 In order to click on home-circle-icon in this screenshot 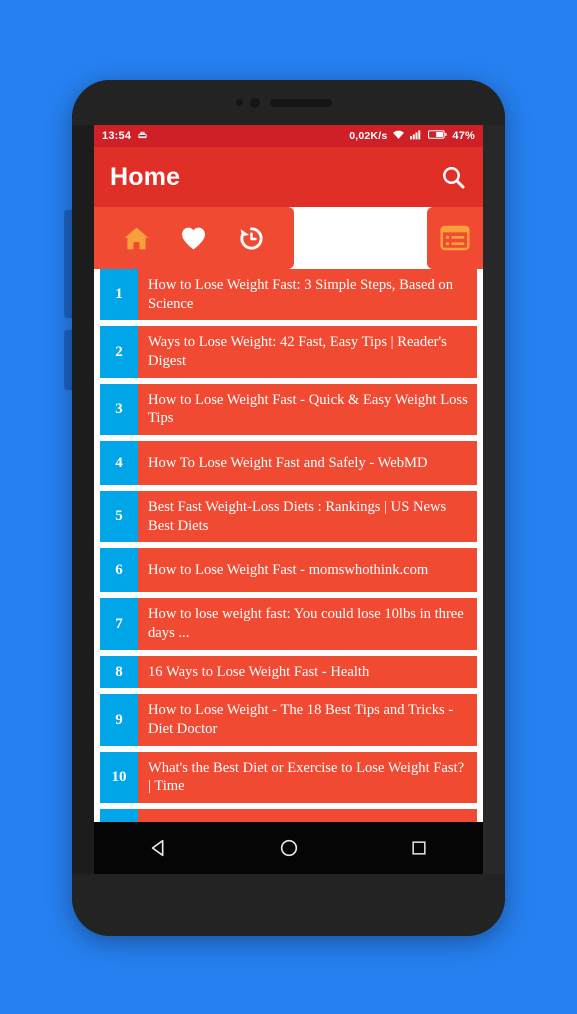, I will do `click(289, 848)`.